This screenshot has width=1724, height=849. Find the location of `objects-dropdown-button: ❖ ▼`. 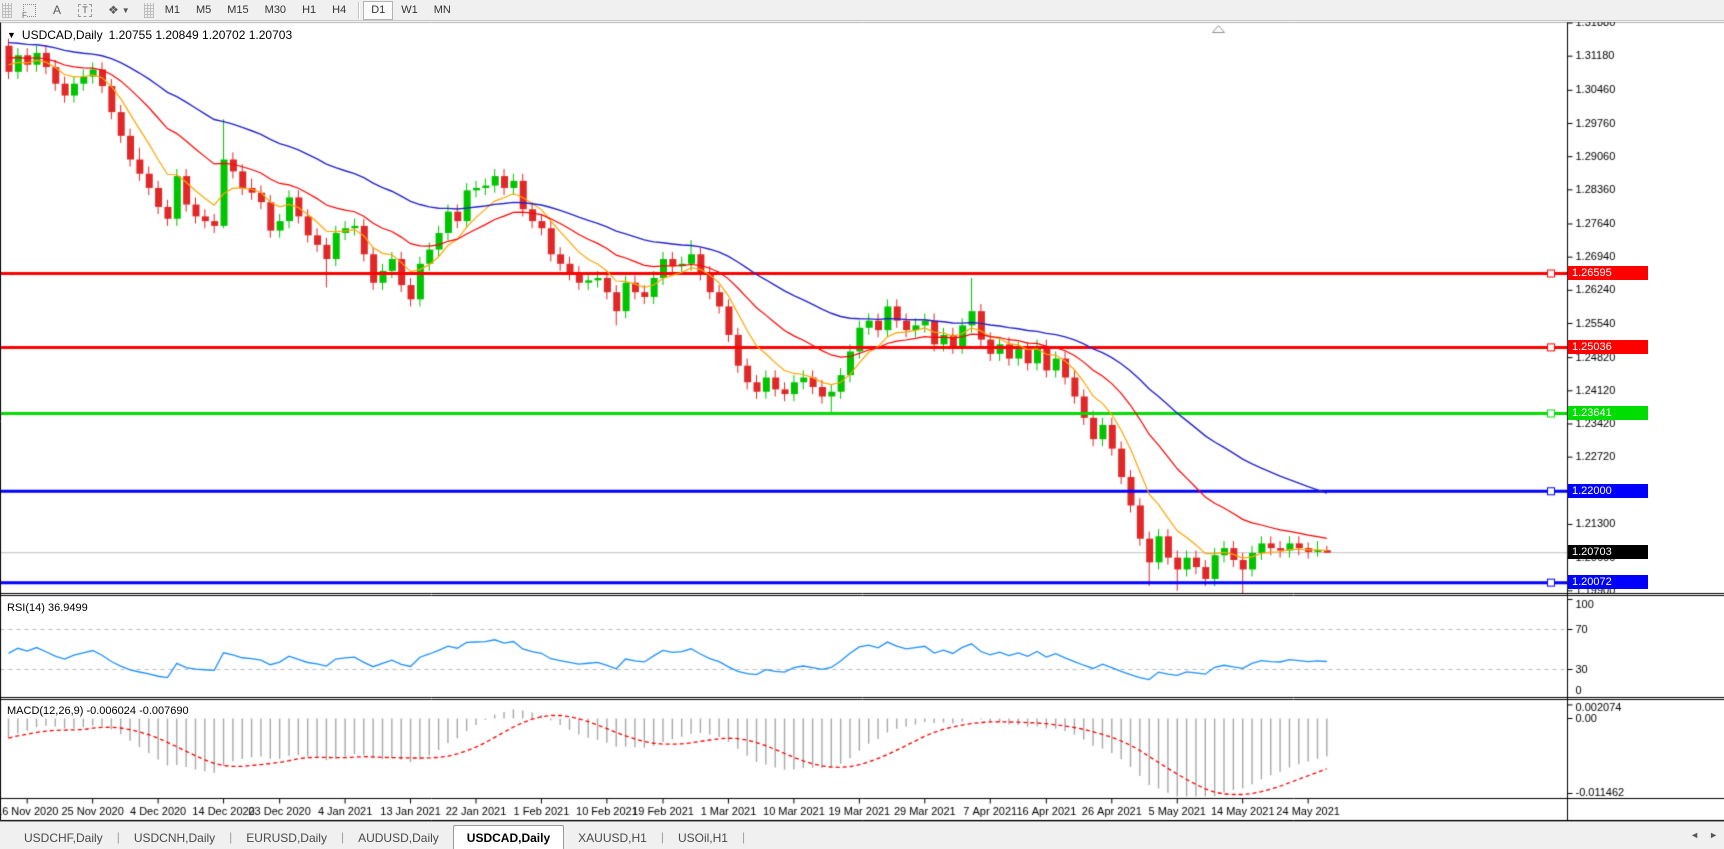

objects-dropdown-button: ❖ ▼ is located at coordinates (119, 10).